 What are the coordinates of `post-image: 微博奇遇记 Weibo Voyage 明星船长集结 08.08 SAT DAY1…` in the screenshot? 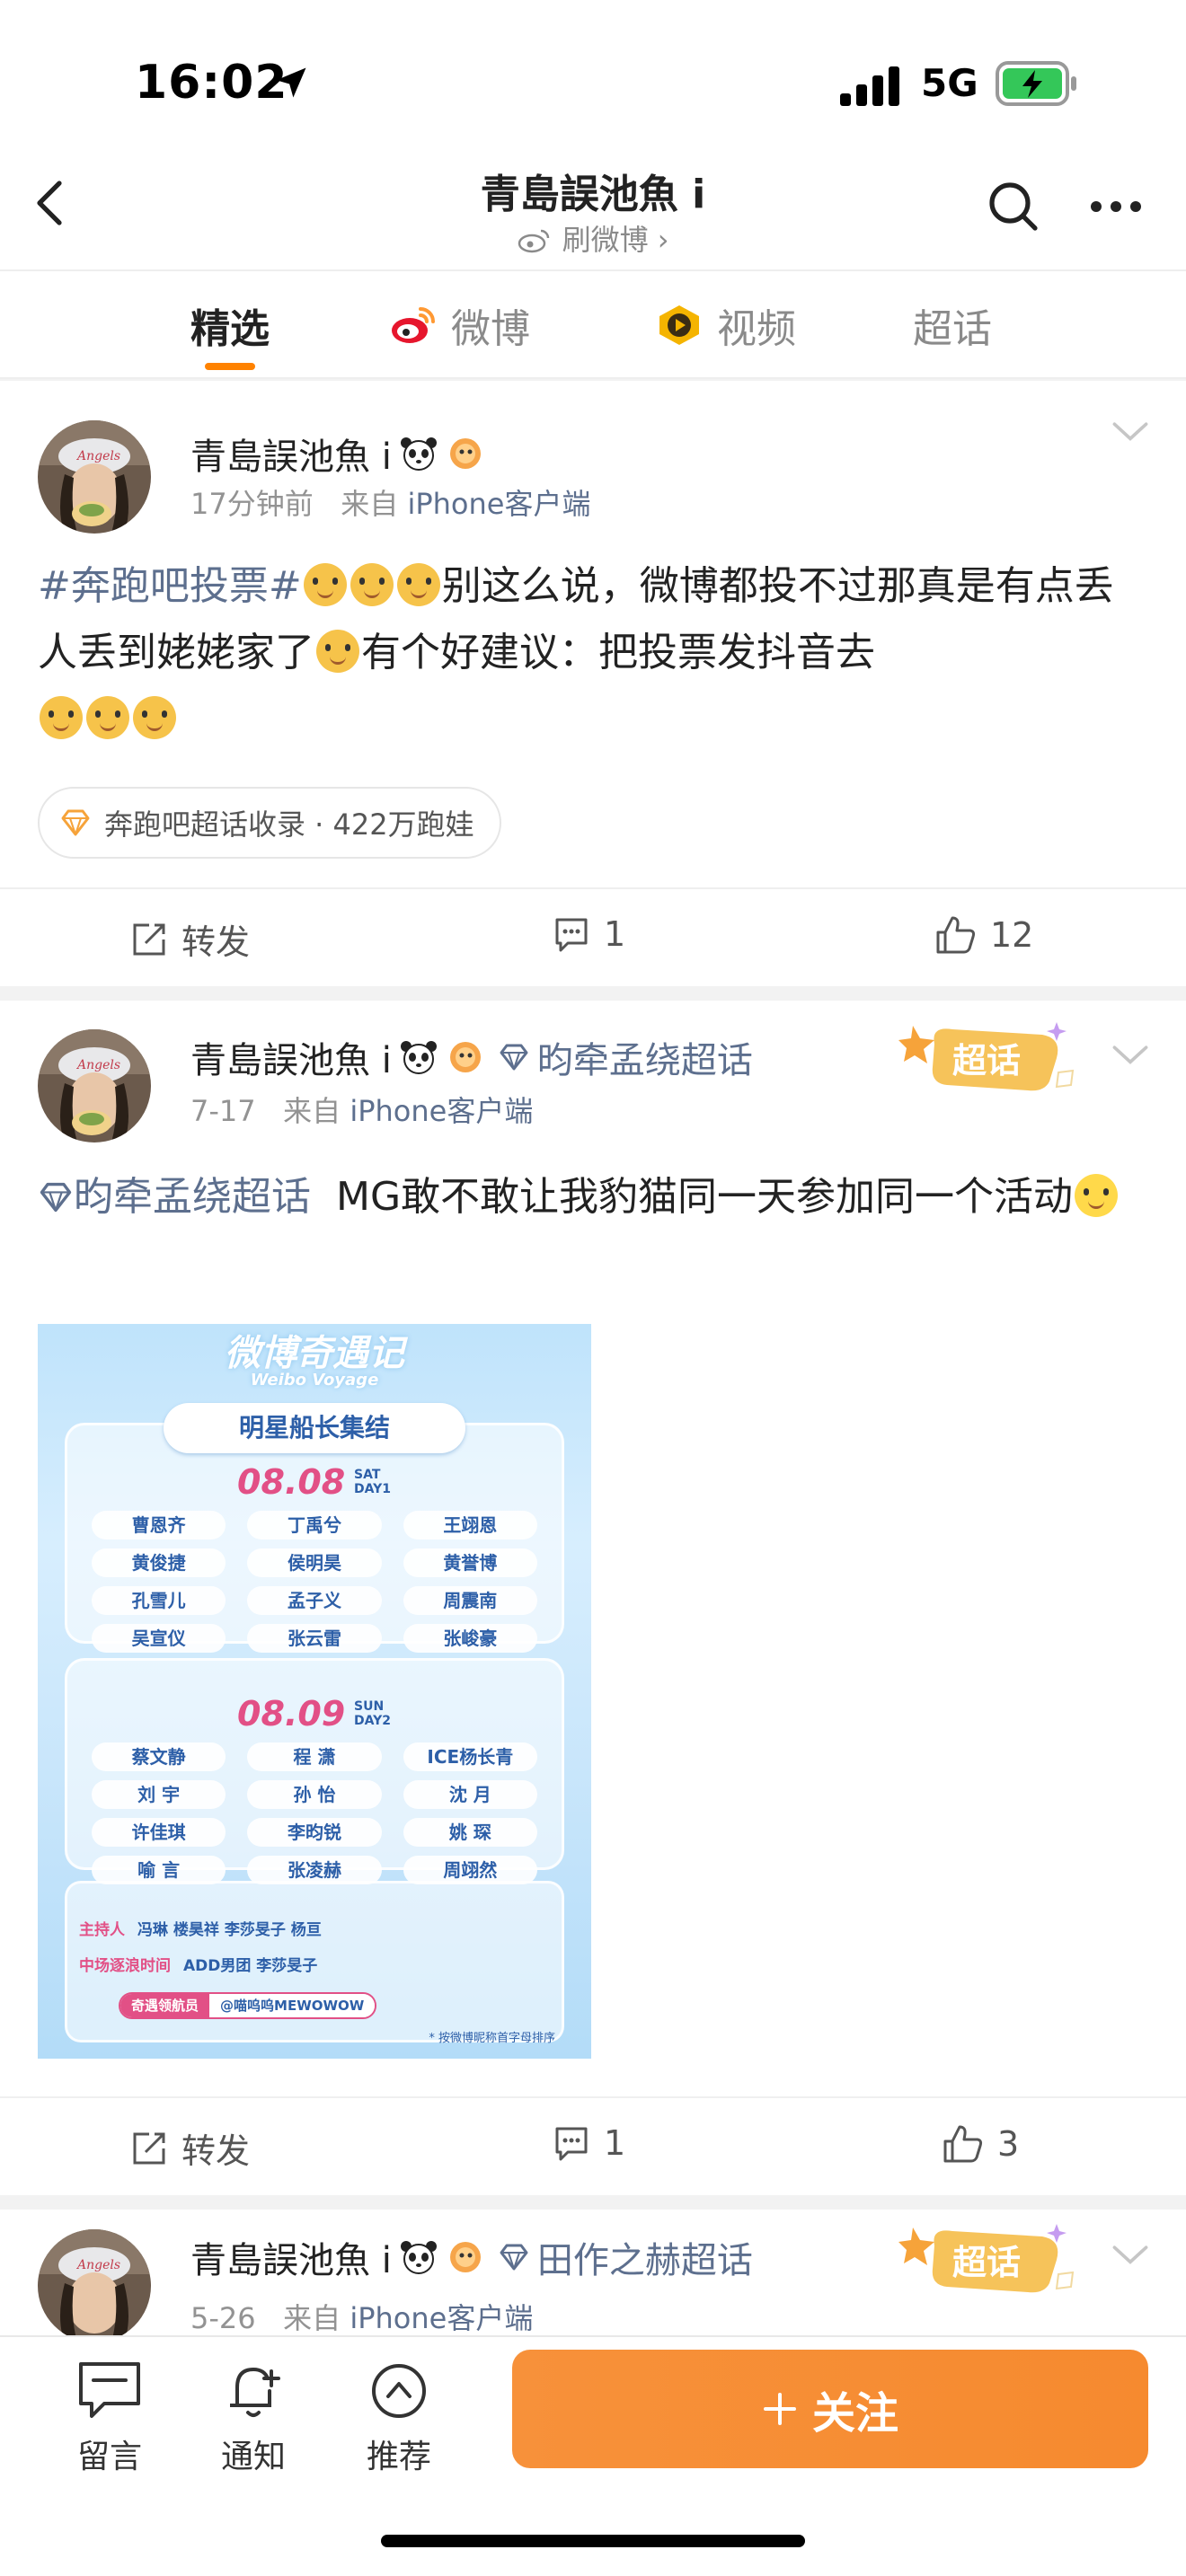 It's located at (314, 1691).